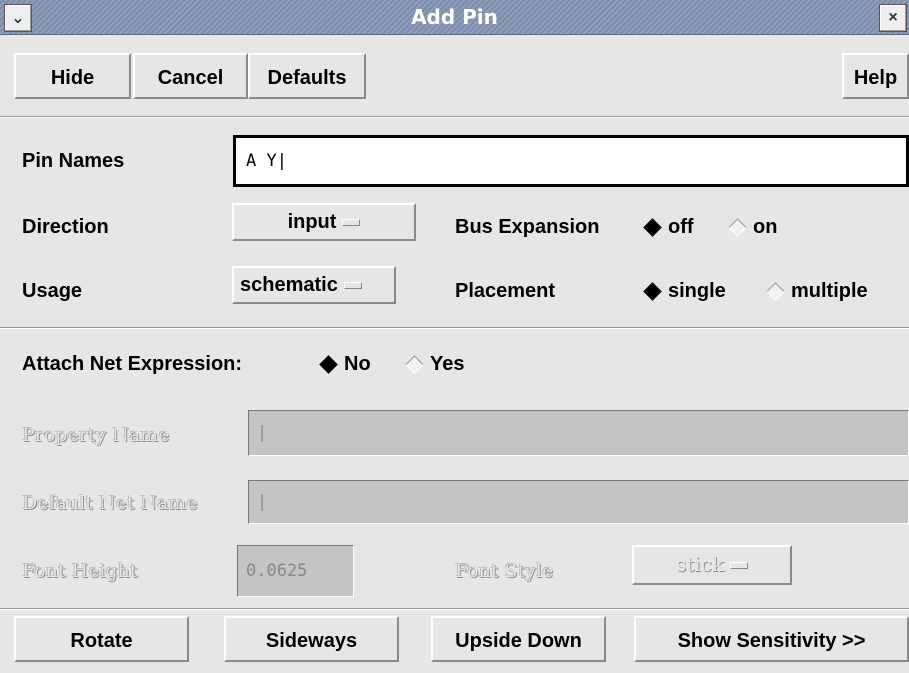  Describe the element at coordinates (454, 117) in the screenshot. I see `toolbar-divider` at that location.